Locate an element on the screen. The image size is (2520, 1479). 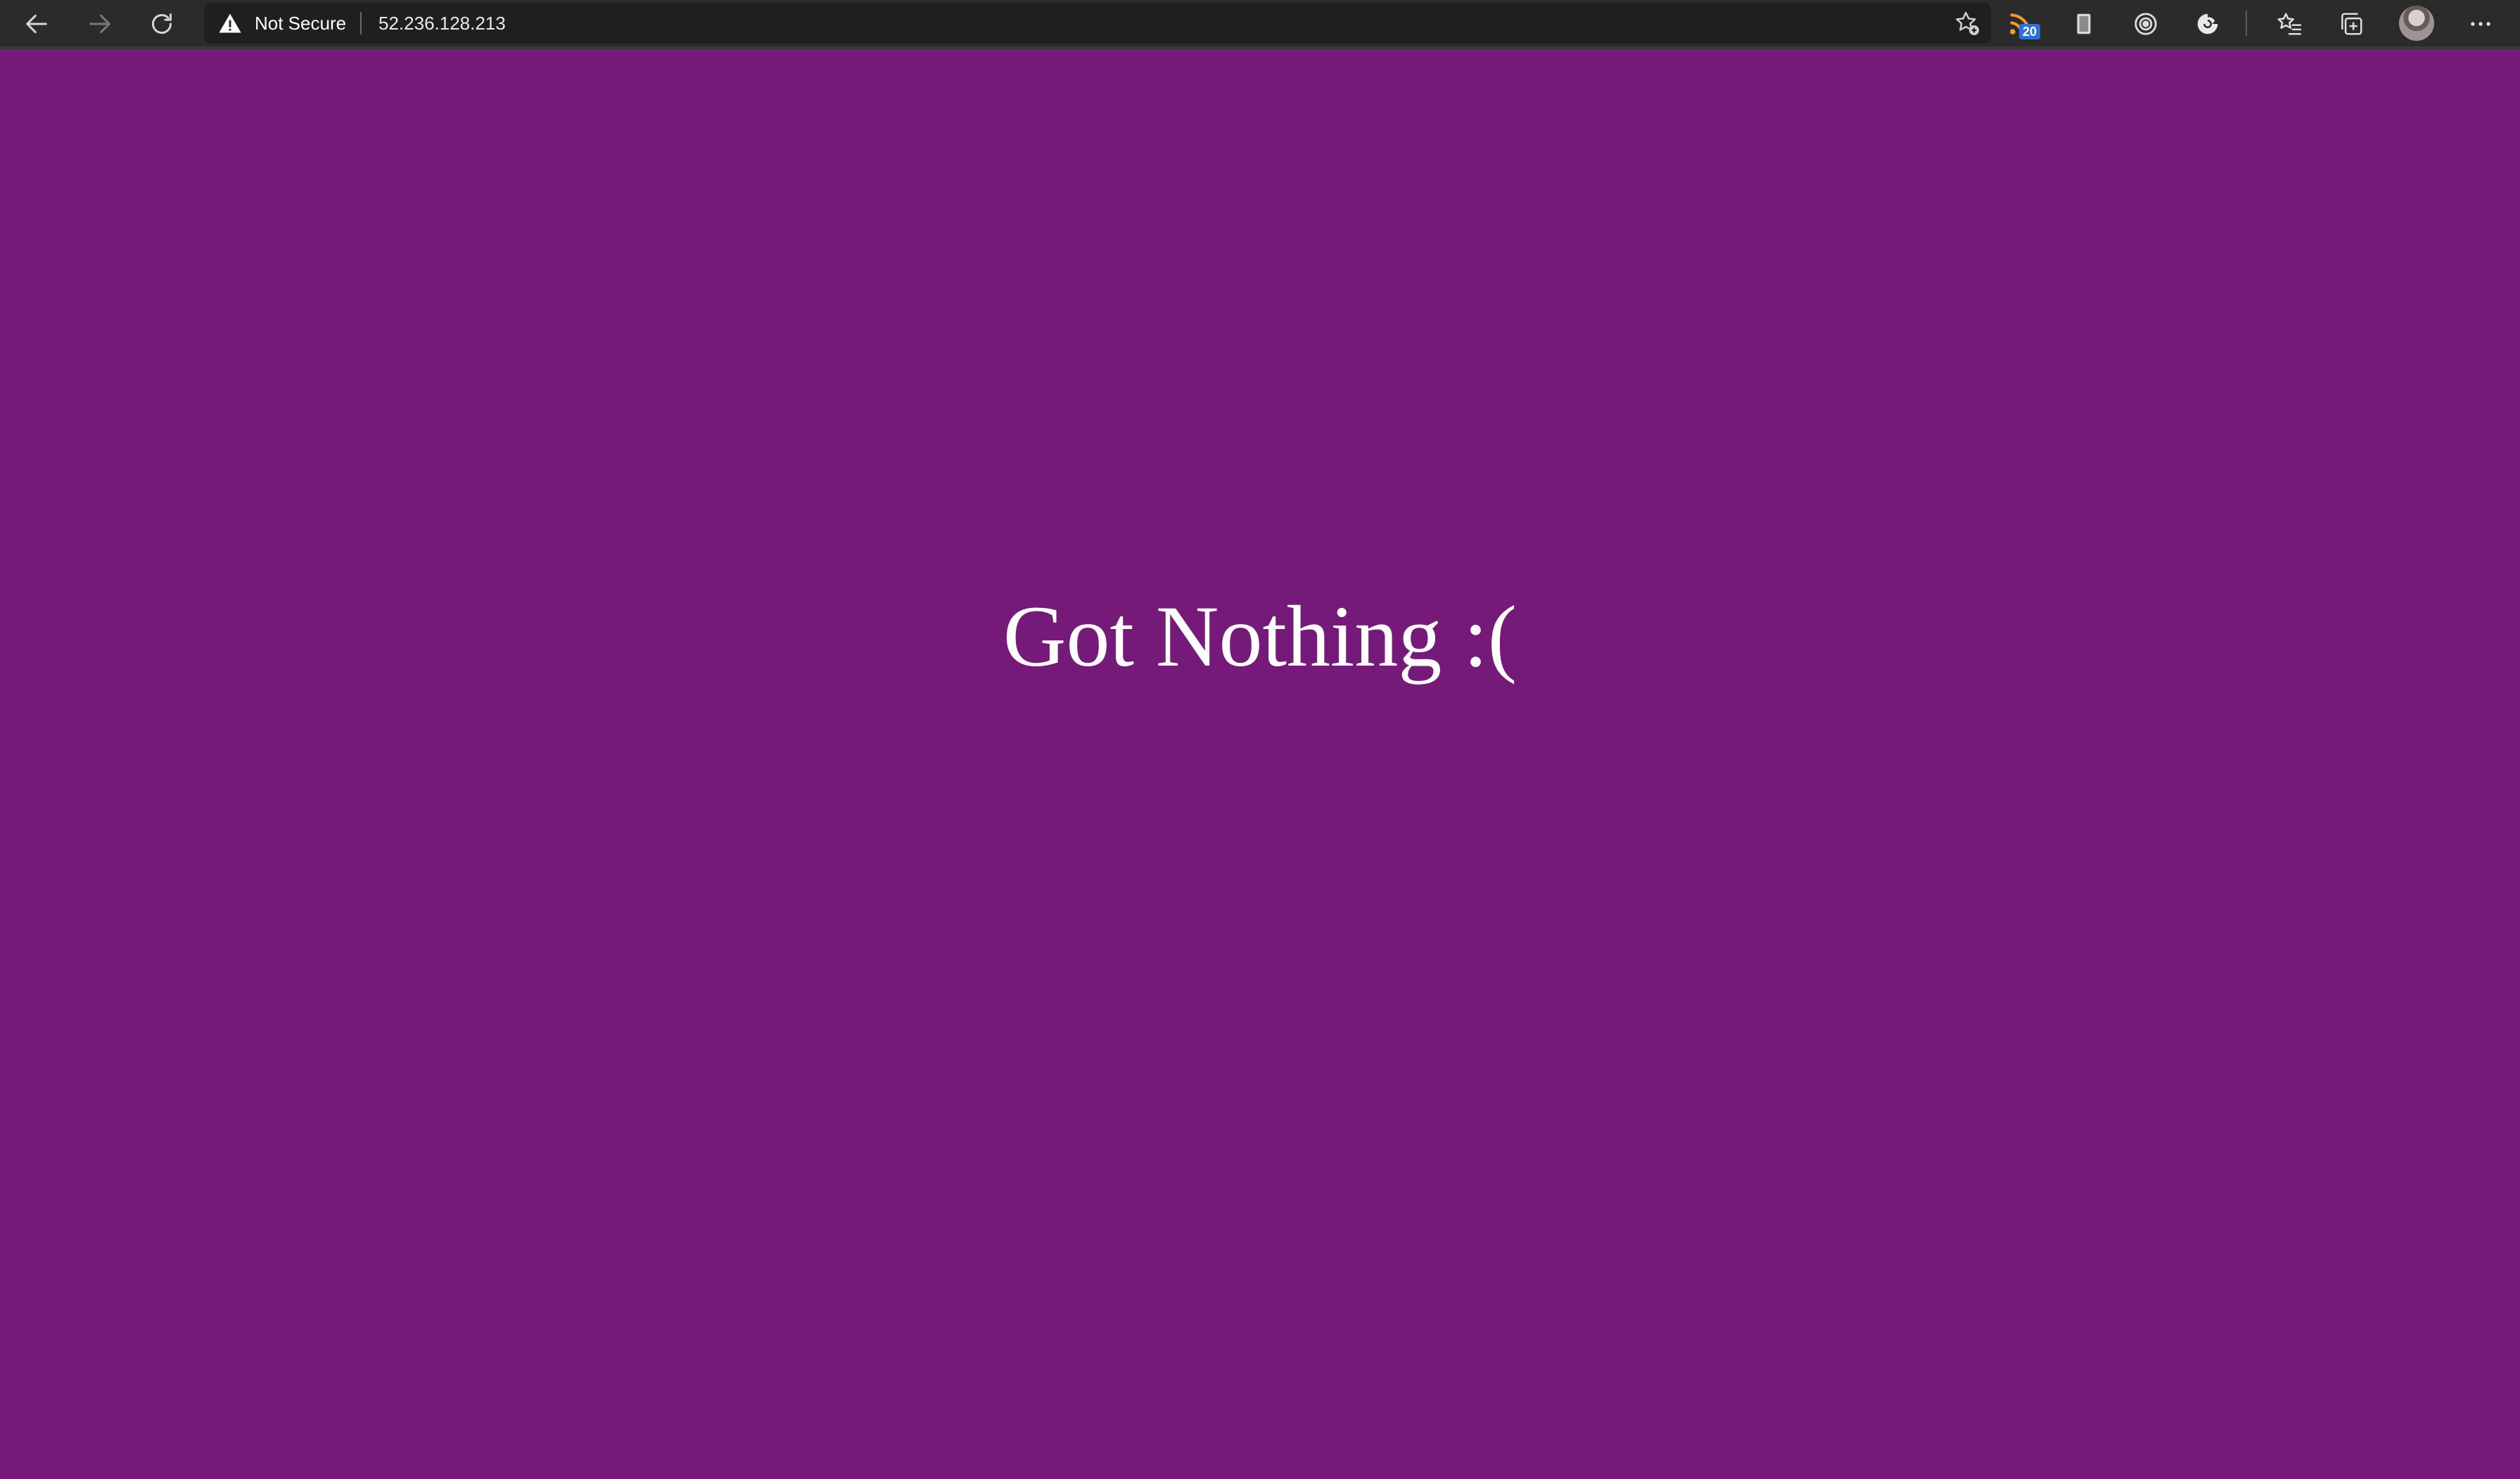
bookmark-icon is located at coordinates (2084, 23).